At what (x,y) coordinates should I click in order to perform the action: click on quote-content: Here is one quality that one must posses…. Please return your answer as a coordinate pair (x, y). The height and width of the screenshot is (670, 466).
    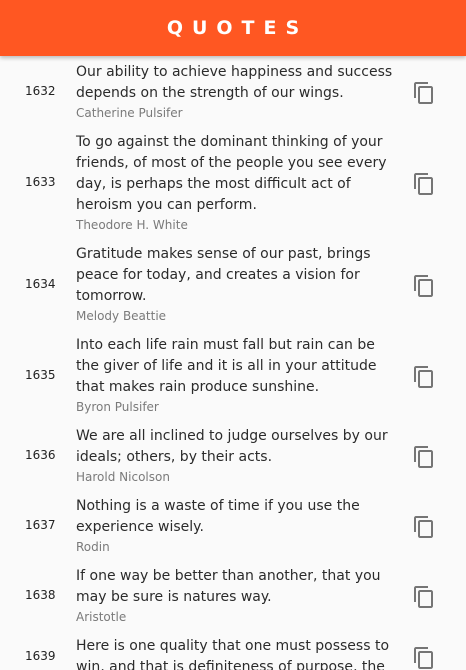
    Looking at the image, I should click on (235, 650).